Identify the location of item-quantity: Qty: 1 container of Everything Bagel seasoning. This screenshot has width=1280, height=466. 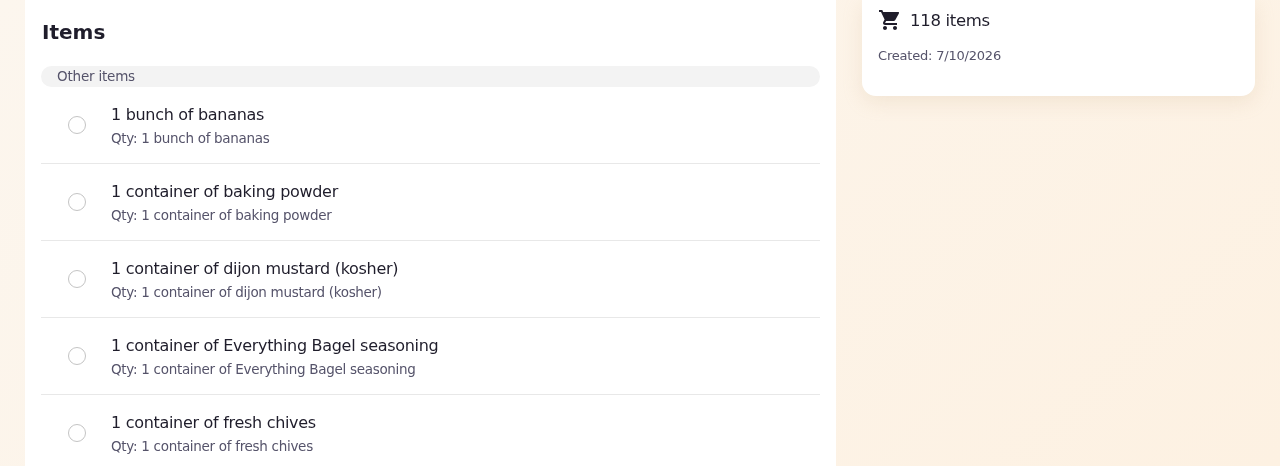
(264, 368).